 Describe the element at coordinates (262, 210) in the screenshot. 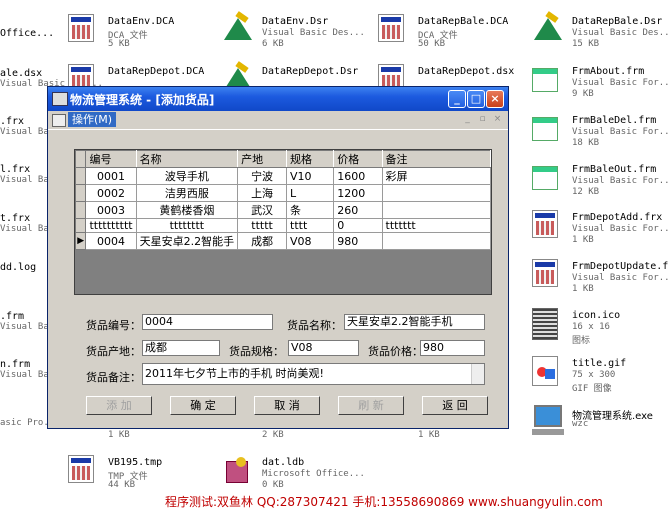

I see `cell-origin: 武汉` at that location.